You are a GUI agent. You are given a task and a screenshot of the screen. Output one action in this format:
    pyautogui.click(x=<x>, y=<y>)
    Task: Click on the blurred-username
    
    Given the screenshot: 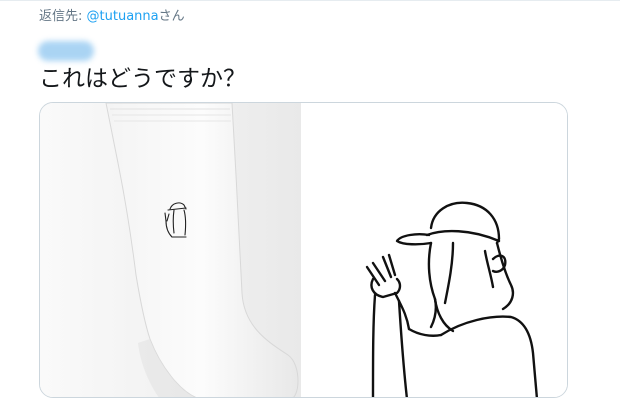 What is the action you would take?
    pyautogui.click(x=66, y=51)
    